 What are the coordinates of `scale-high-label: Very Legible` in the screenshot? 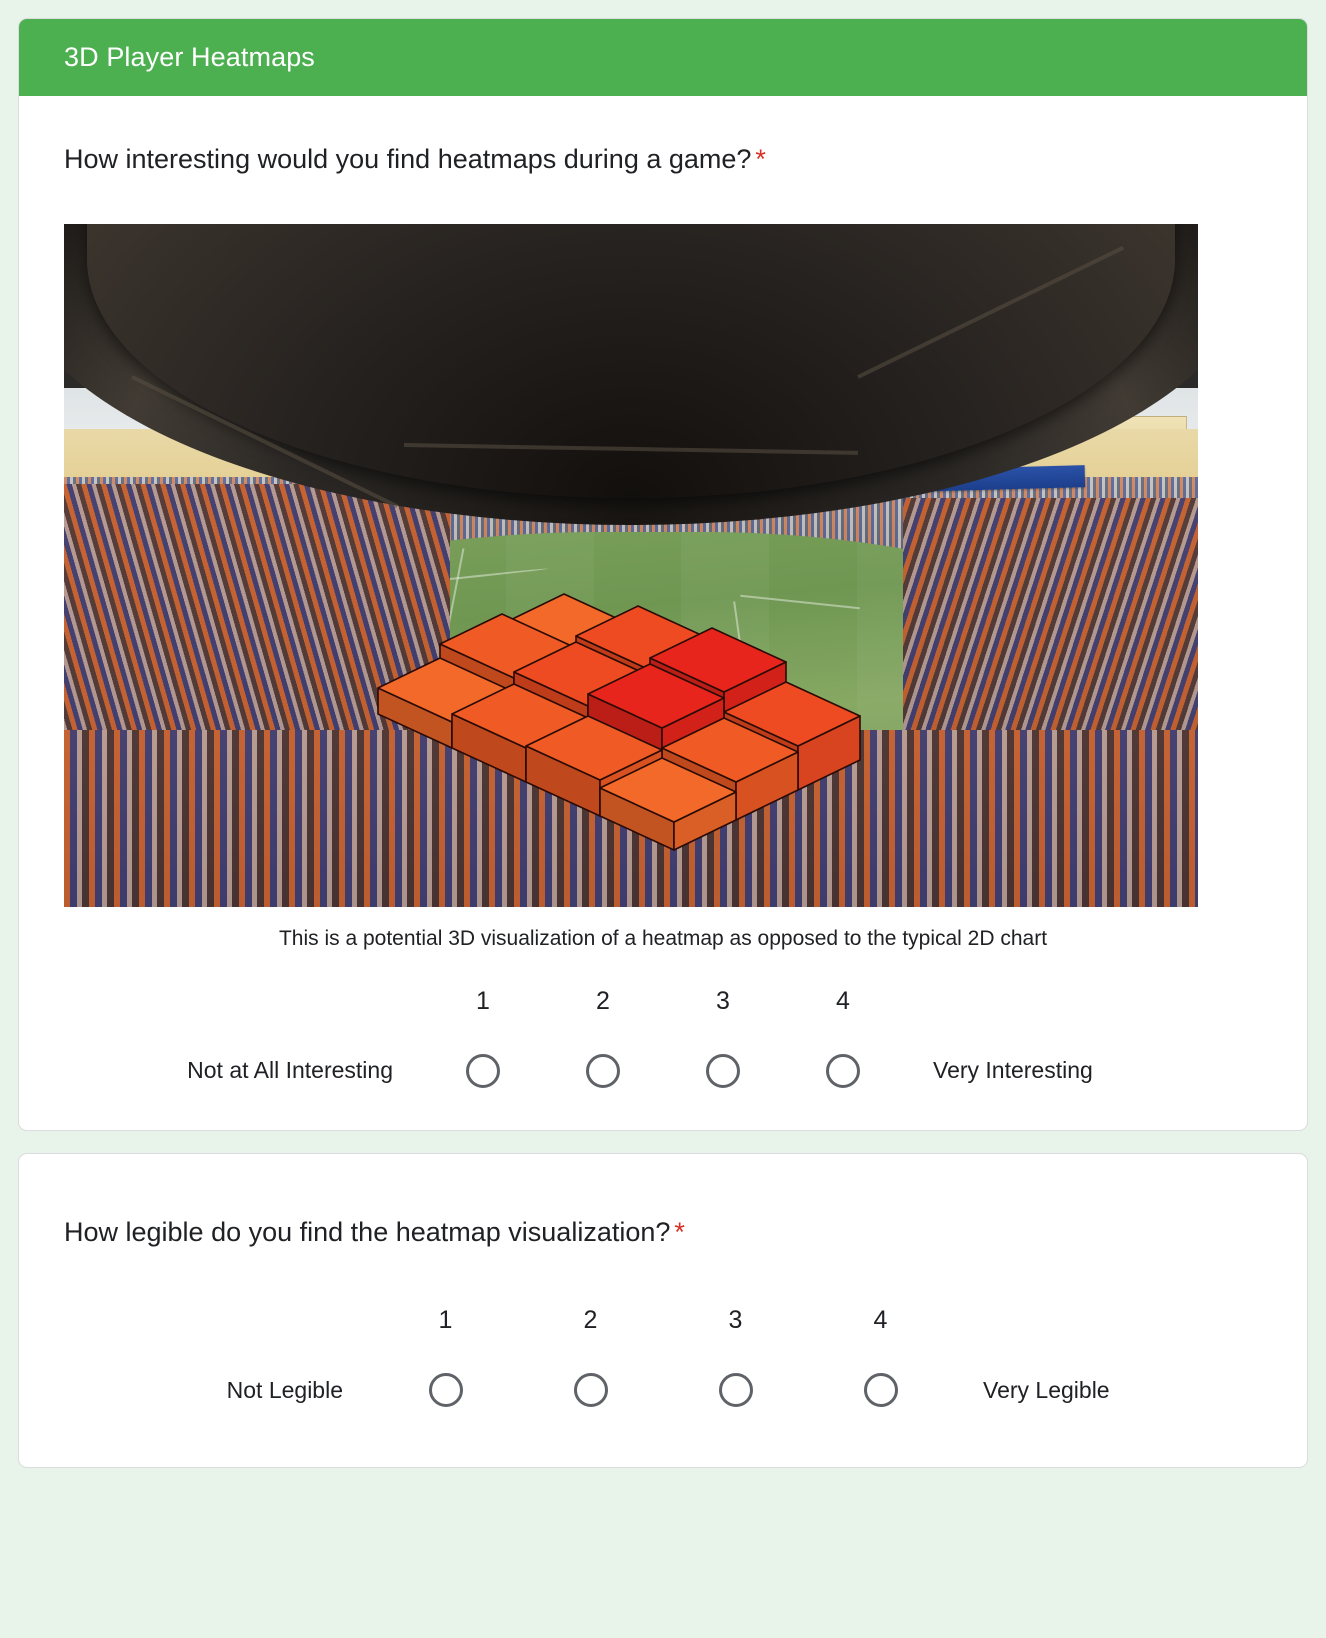 It's located at (1046, 1389).